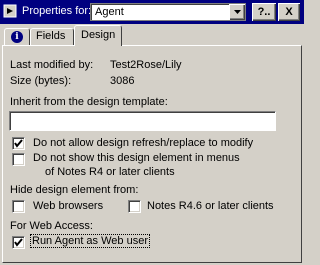 Image resolution: width=320 pixels, height=265 pixels. Describe the element at coordinates (57, 11) in the screenshot. I see `properties-for-label: Properties for:` at that location.